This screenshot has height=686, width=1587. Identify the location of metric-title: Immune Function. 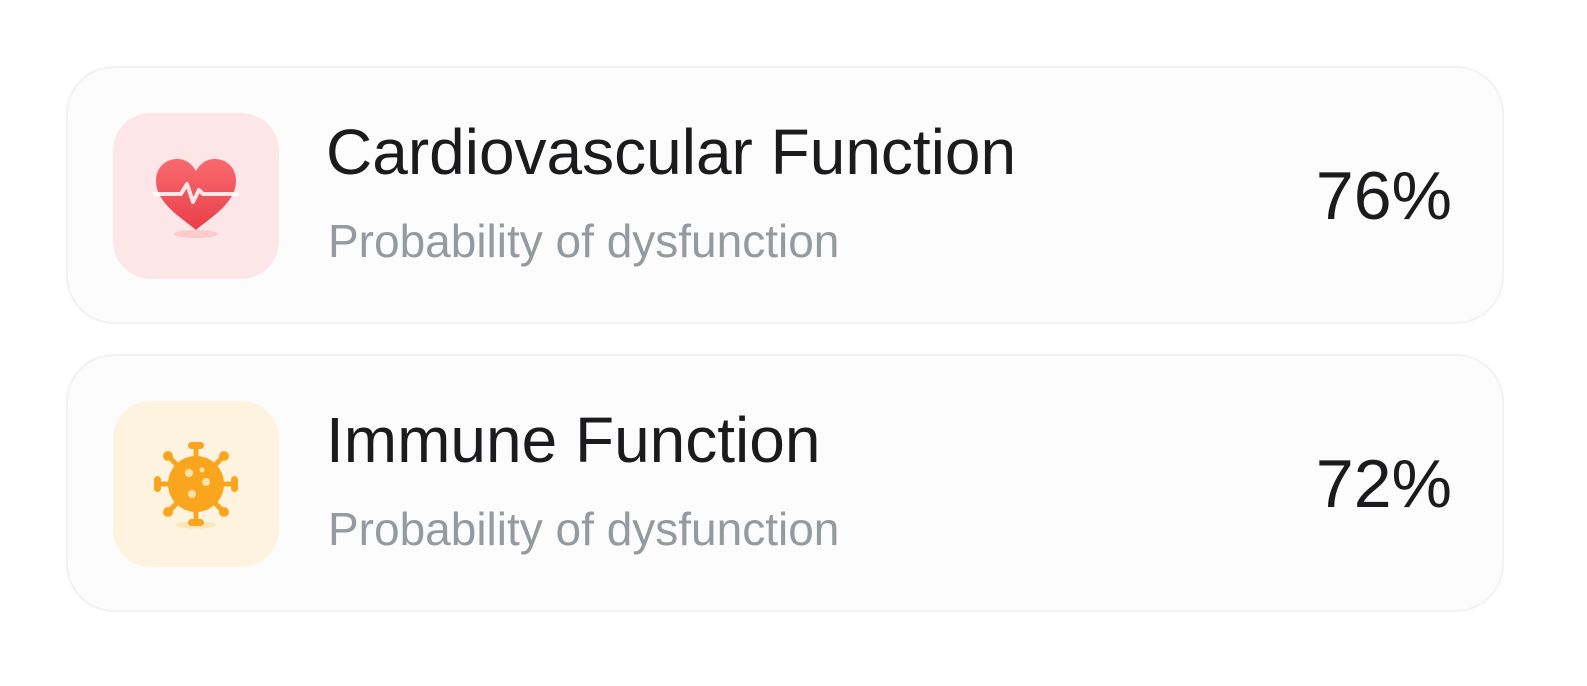
(573, 440).